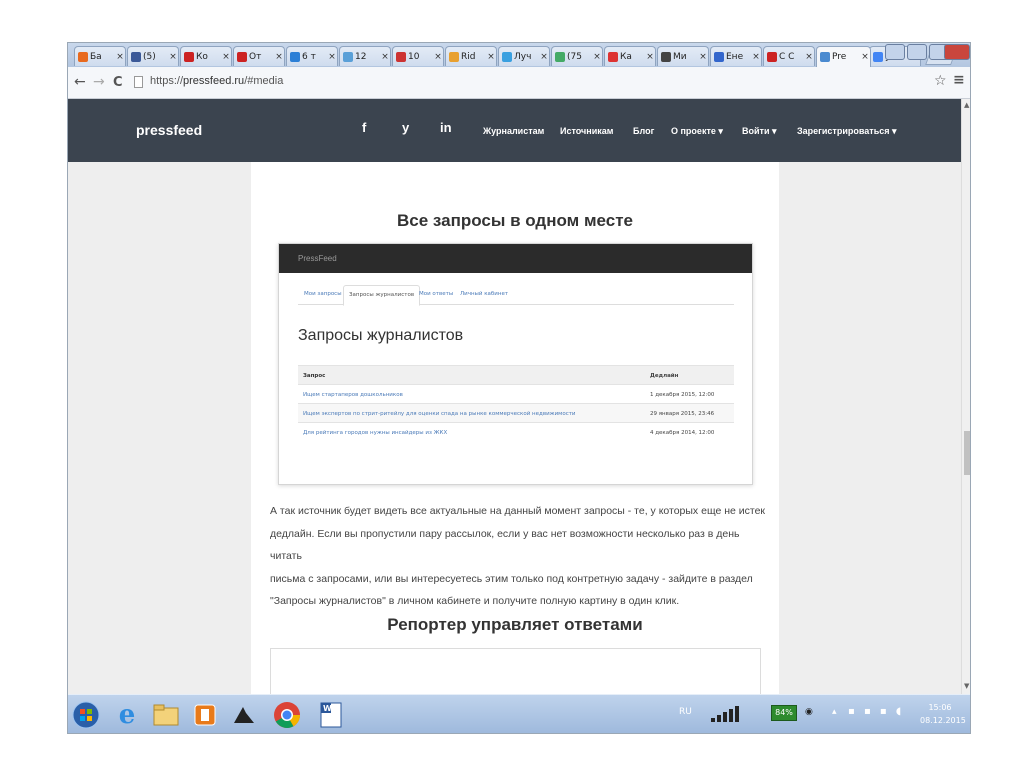 Image resolution: width=1024 pixels, height=767 pixels. I want to click on url-host: pressfeed.ru, so click(214, 81).